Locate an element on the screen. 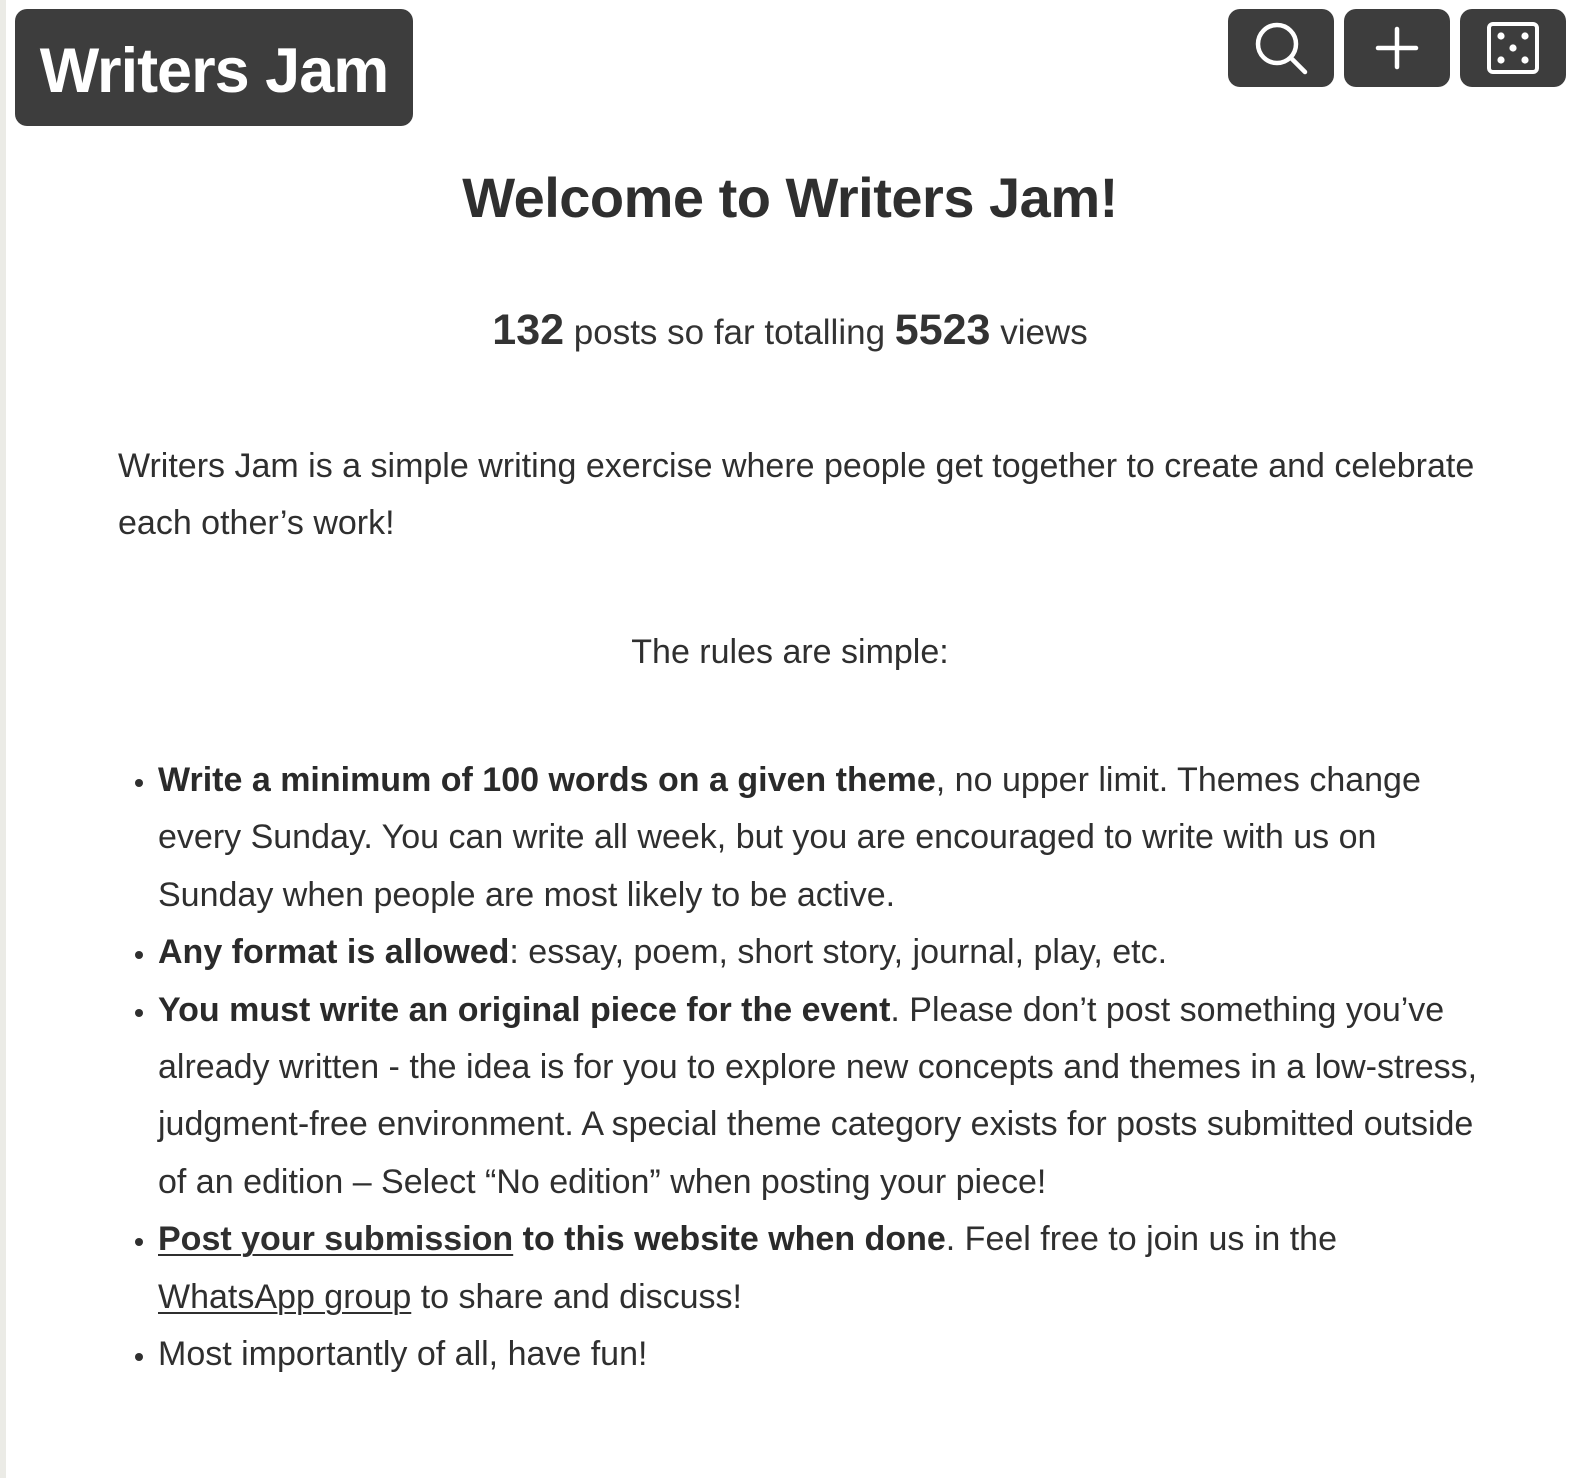 This screenshot has height=1478, width=1580. dice-icon is located at coordinates (1513, 48).